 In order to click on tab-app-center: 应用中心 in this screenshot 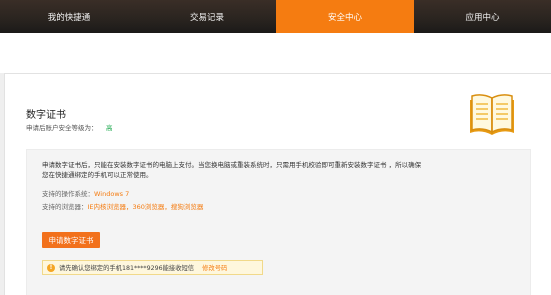, I will do `click(482, 16)`.